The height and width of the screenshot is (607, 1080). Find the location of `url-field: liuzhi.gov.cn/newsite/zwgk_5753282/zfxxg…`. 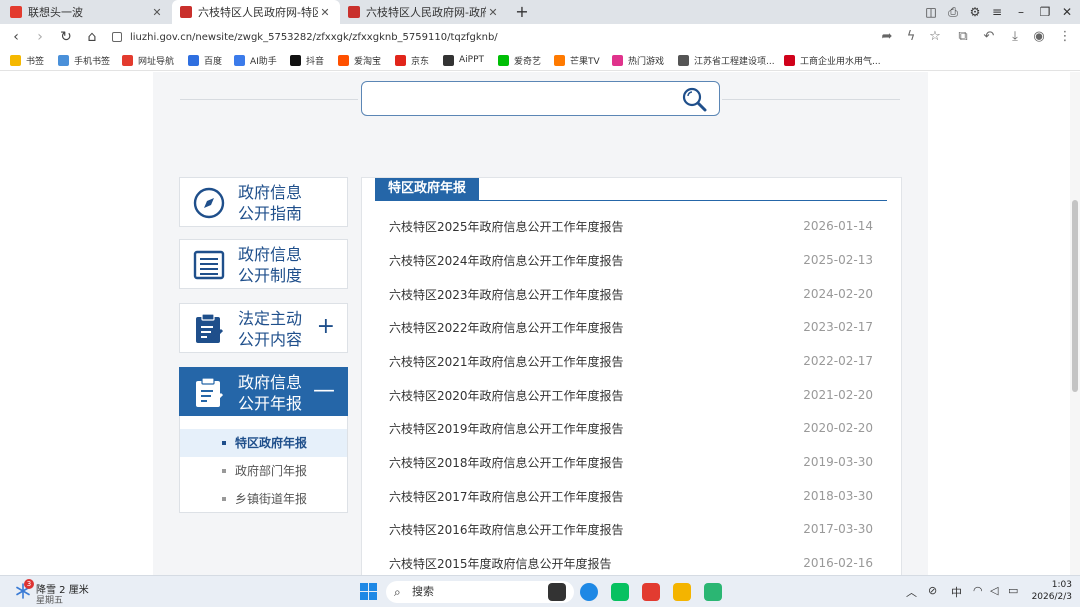

url-field: liuzhi.gov.cn/newsite/zwgk_5753282/zfxxg… is located at coordinates (482, 37).